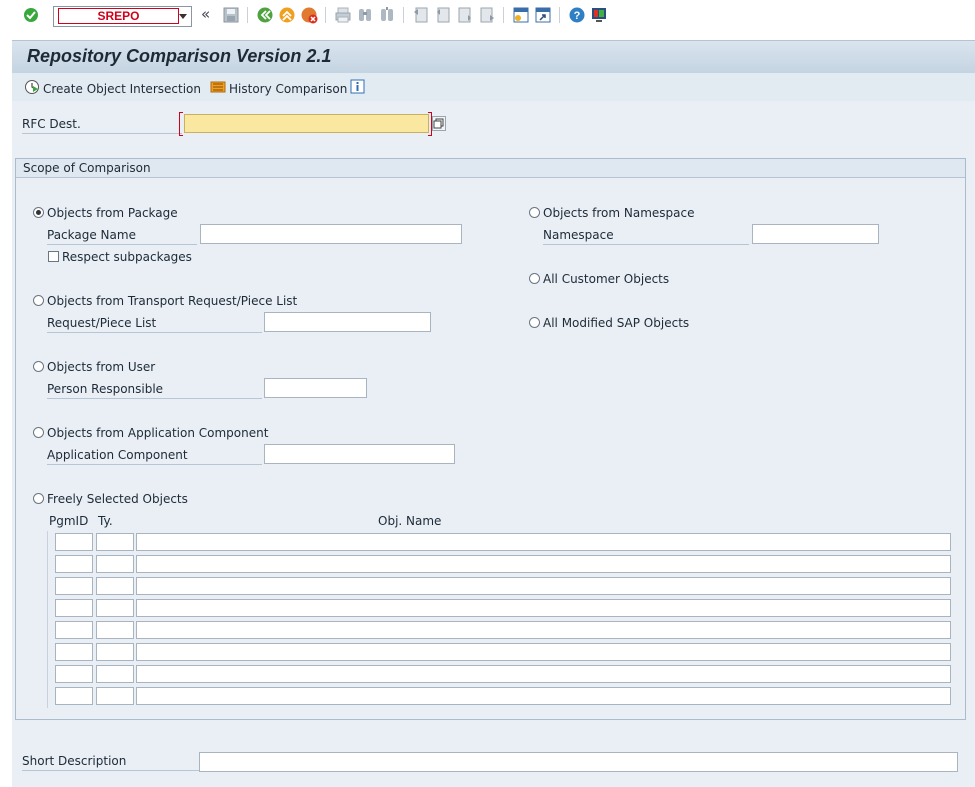 The height and width of the screenshot is (787, 975). Describe the element at coordinates (218, 89) in the screenshot. I see `history-icon` at that location.